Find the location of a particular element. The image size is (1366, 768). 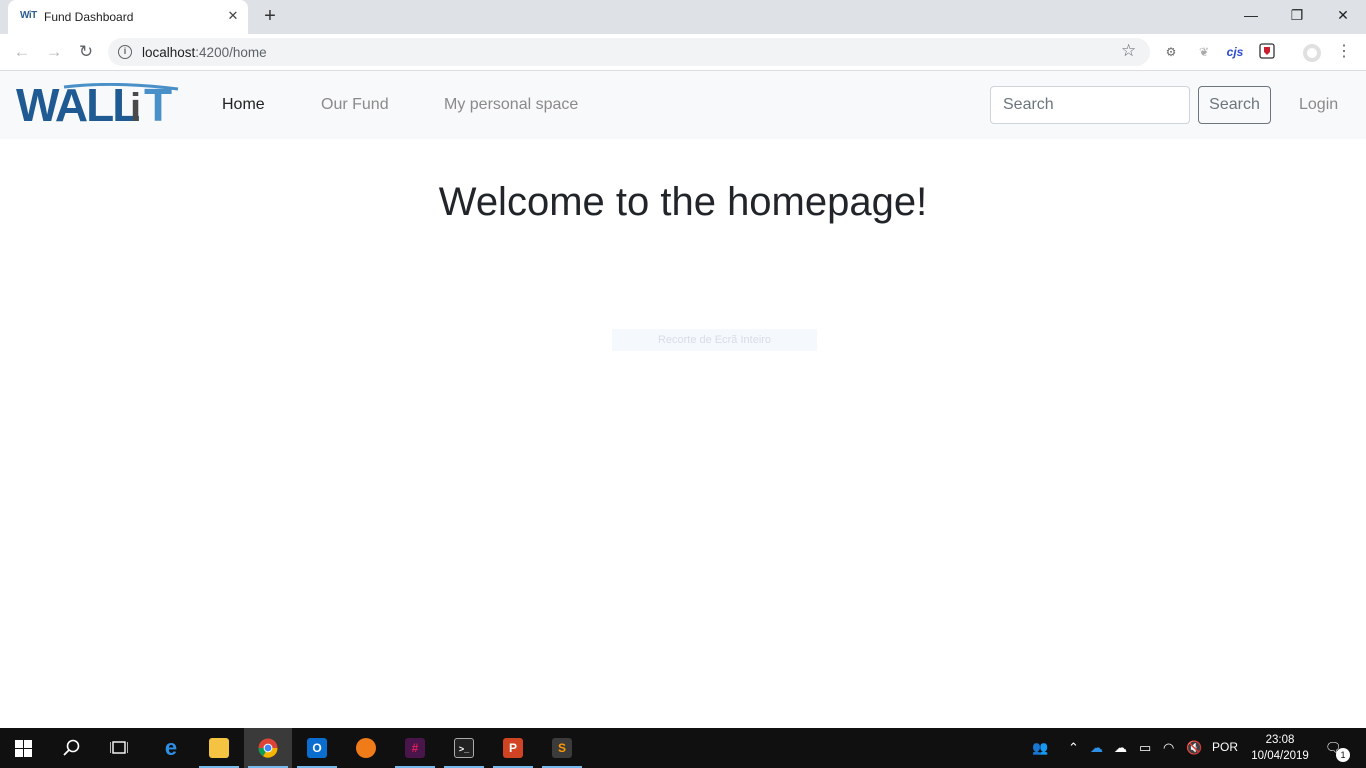

search-input is located at coordinates (1090, 105).